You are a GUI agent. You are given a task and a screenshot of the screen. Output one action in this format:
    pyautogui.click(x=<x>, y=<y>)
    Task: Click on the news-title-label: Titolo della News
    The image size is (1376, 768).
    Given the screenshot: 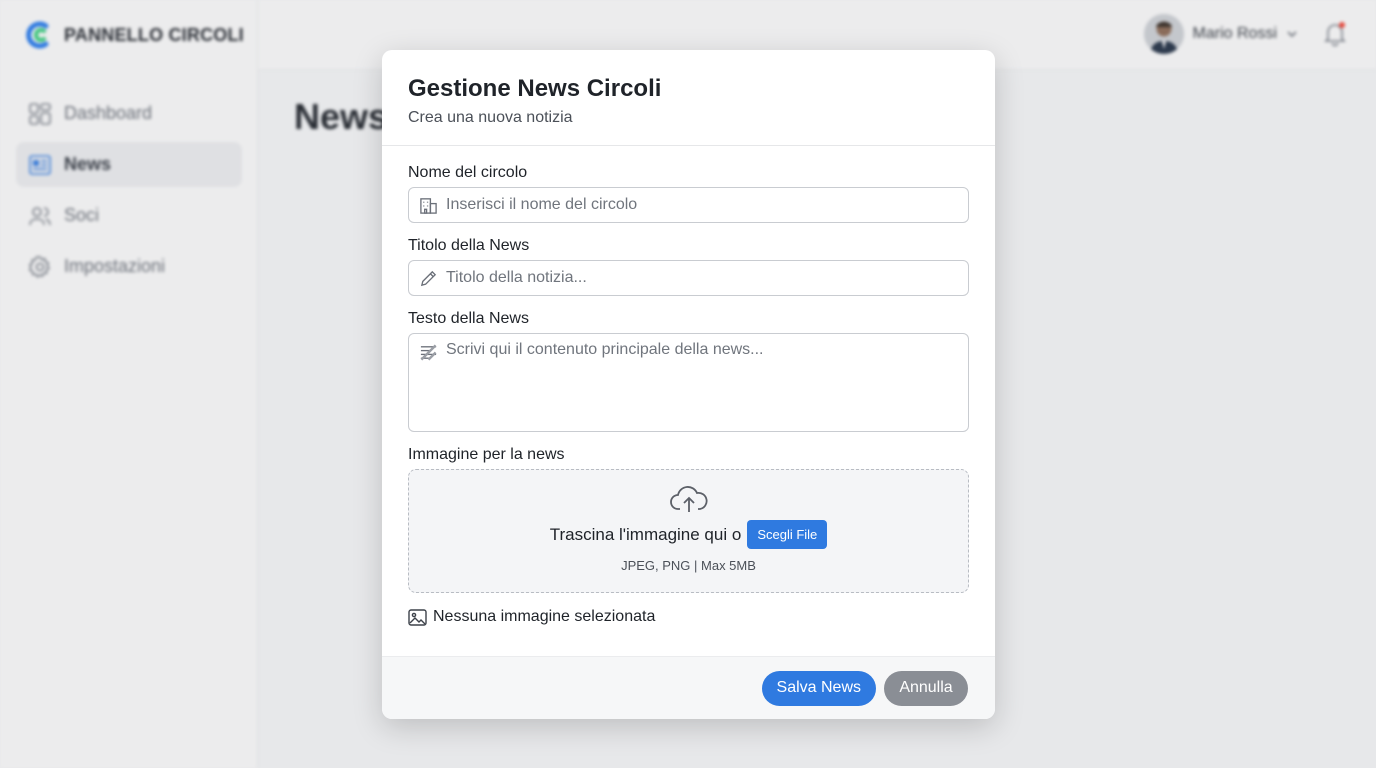 What is the action you would take?
    pyautogui.click(x=469, y=245)
    